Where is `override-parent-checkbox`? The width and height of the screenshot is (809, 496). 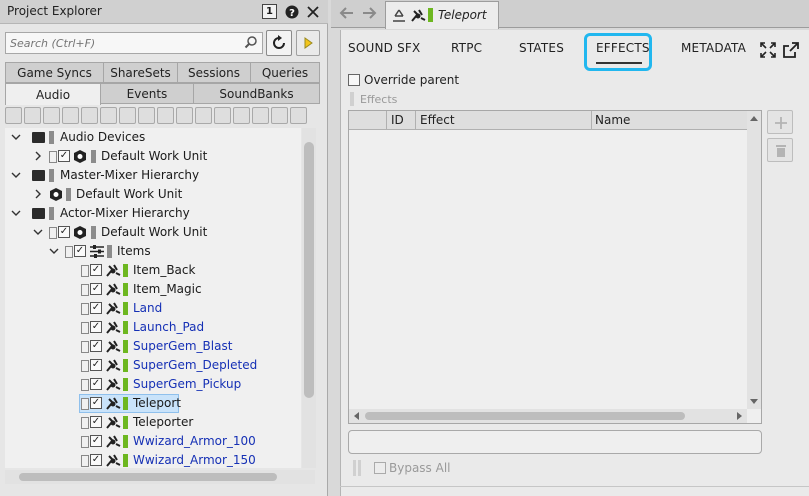
override-parent-checkbox is located at coordinates (354, 80).